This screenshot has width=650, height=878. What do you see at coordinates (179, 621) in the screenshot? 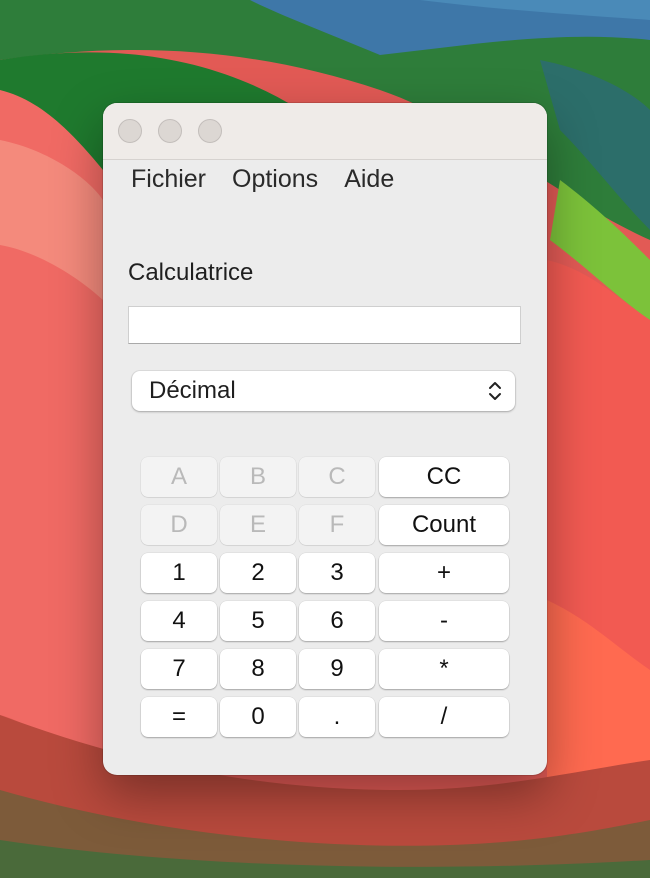
I see `key-4: 4` at bounding box center [179, 621].